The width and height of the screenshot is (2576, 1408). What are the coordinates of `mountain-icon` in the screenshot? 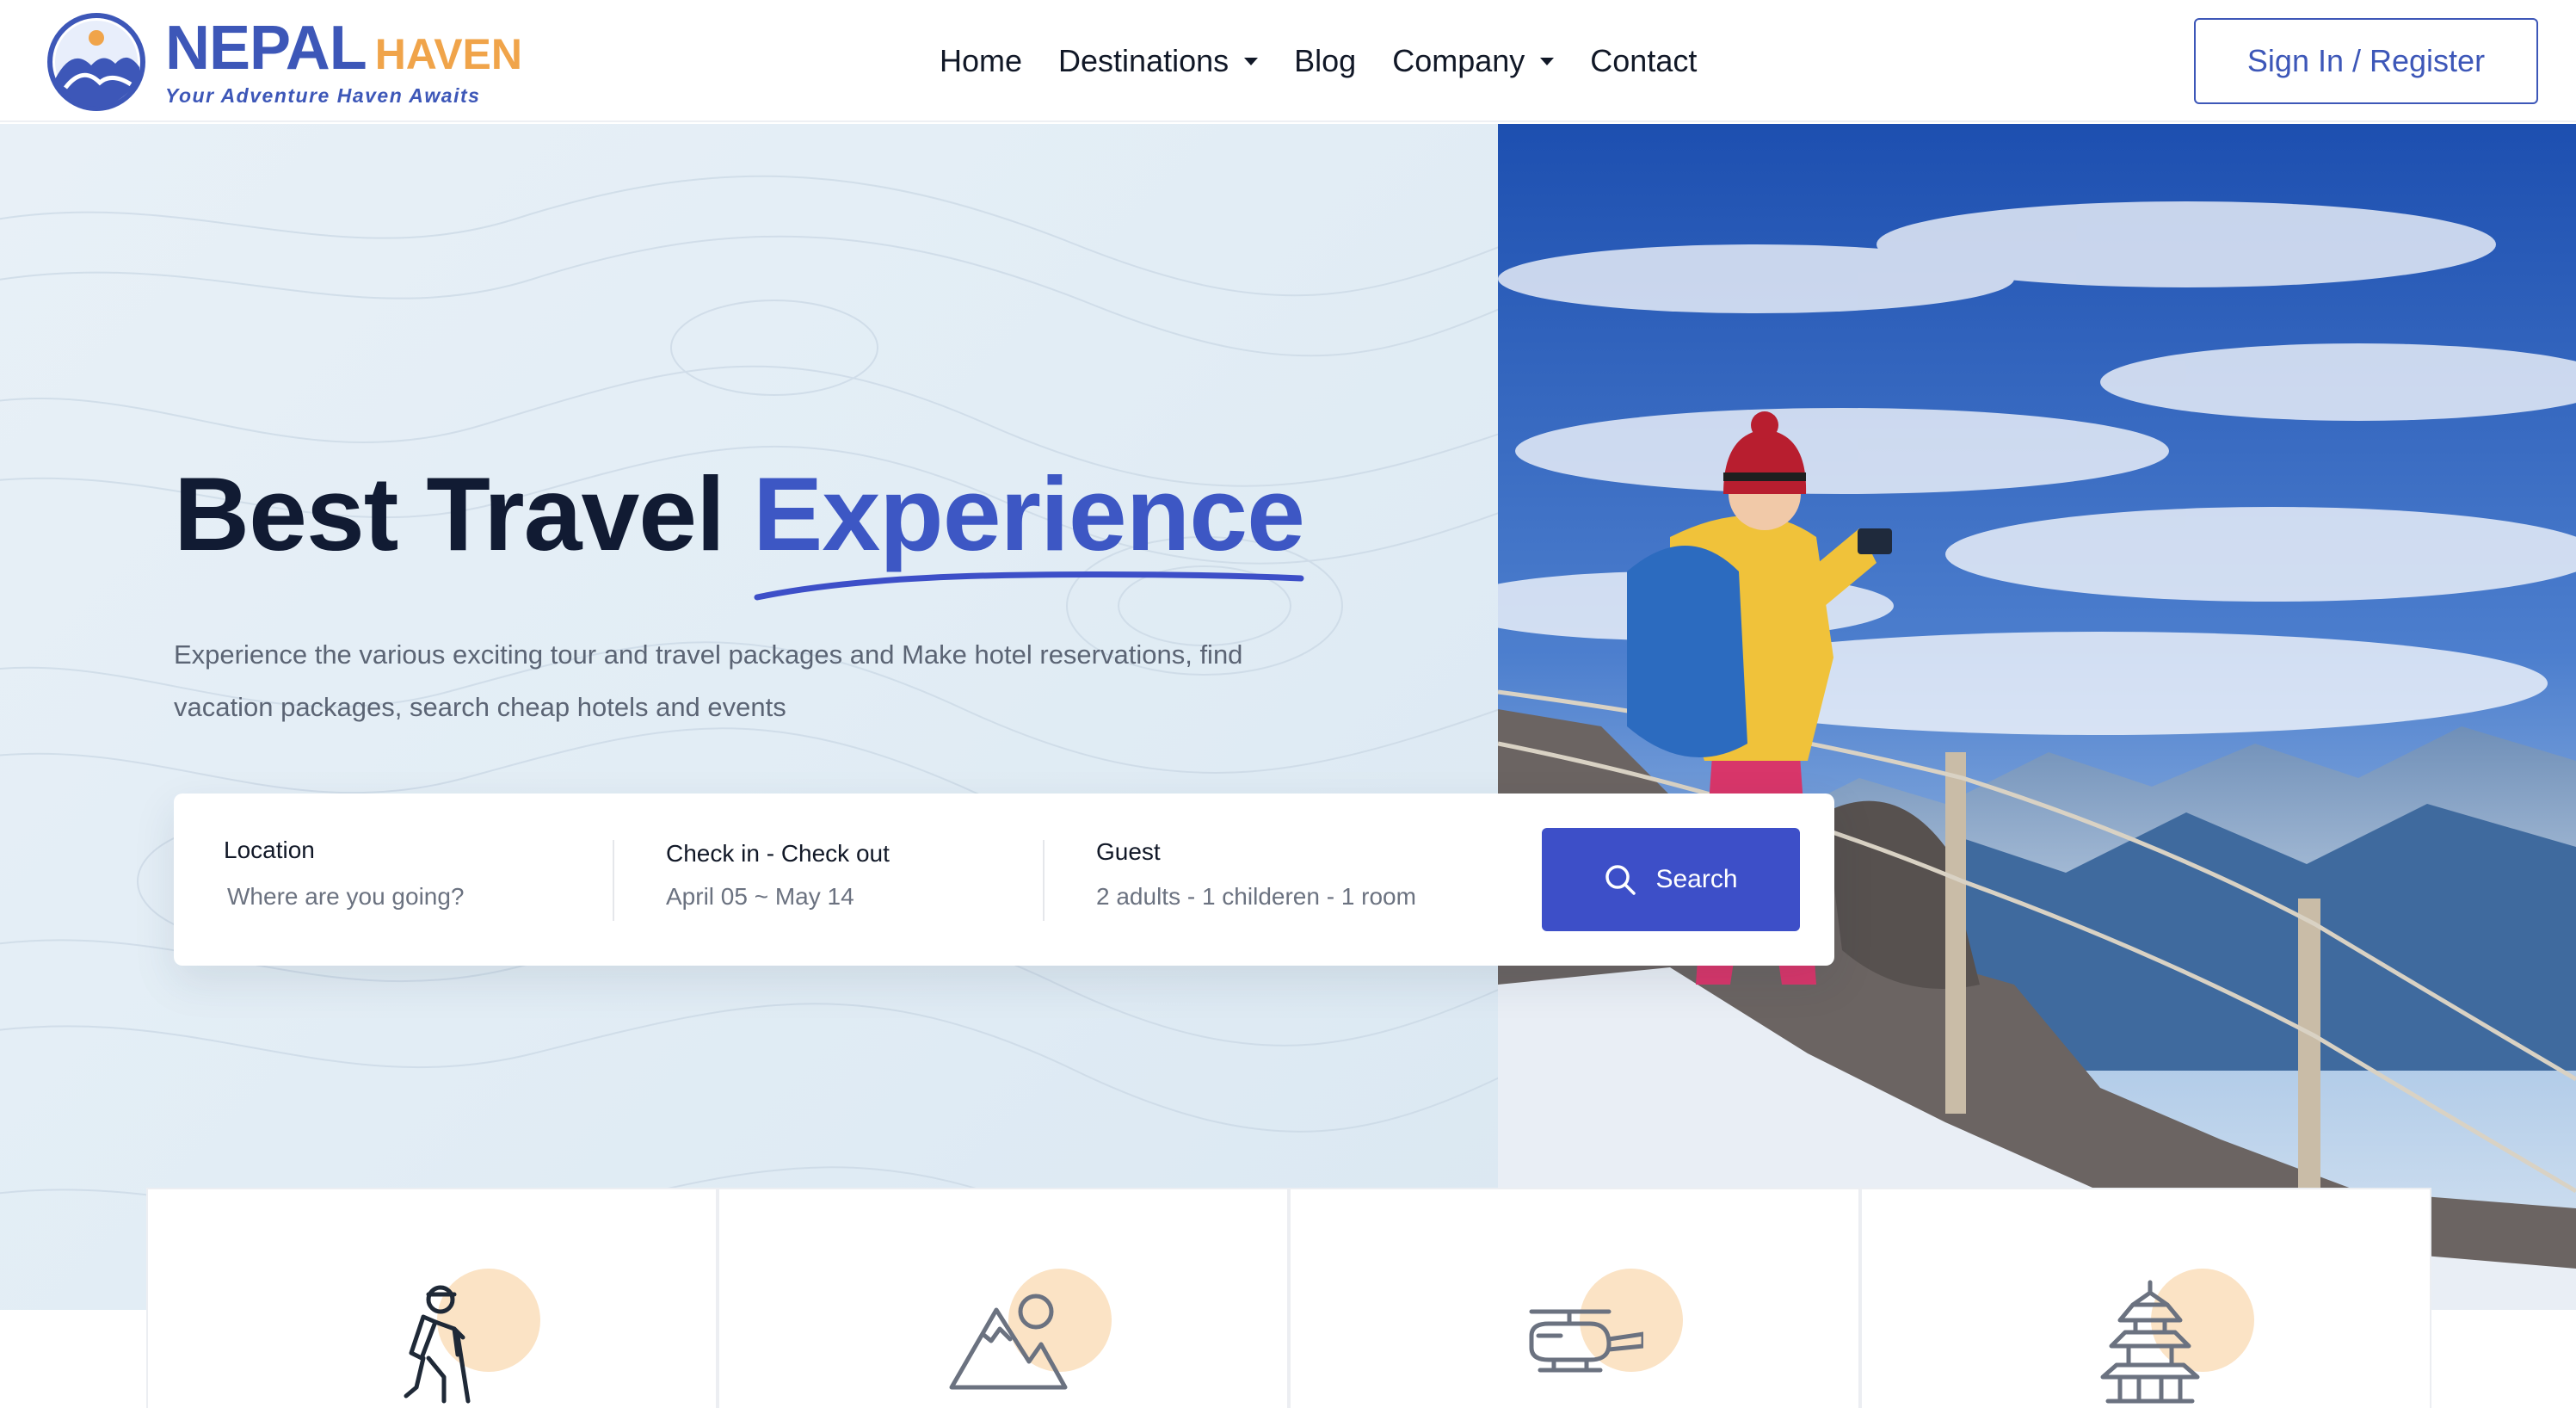 It's located at (1008, 1342).